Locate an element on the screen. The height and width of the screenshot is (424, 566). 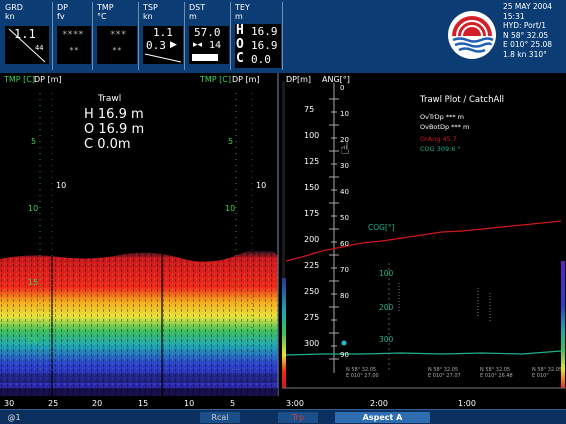
dp-tick-225: 225 is located at coordinates (312, 265).